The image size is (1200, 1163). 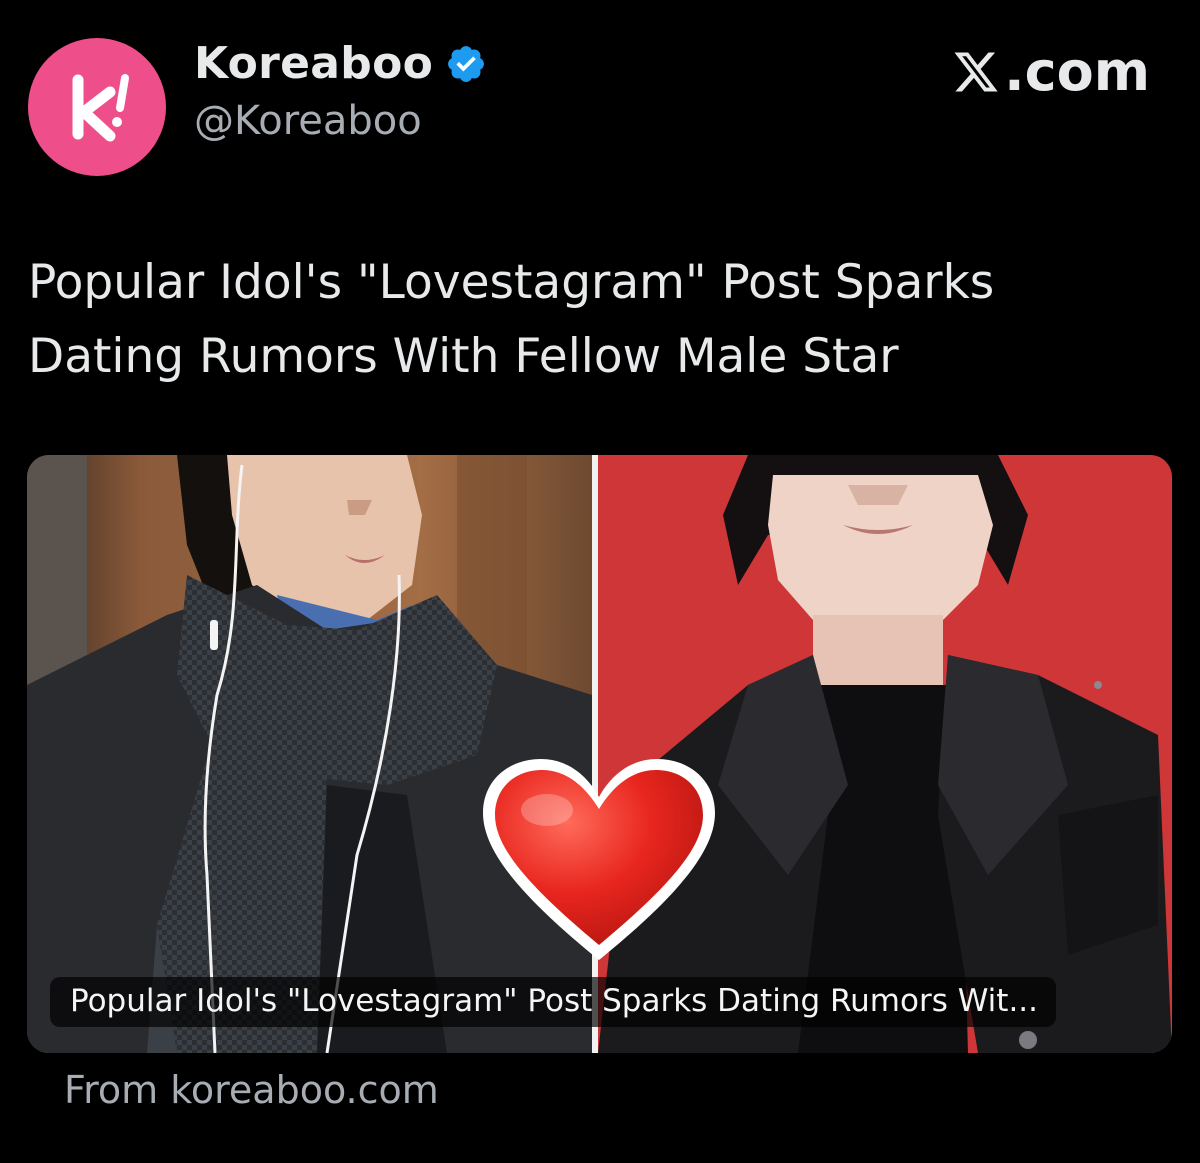 I want to click on x-logo-icon, so click(x=976, y=71).